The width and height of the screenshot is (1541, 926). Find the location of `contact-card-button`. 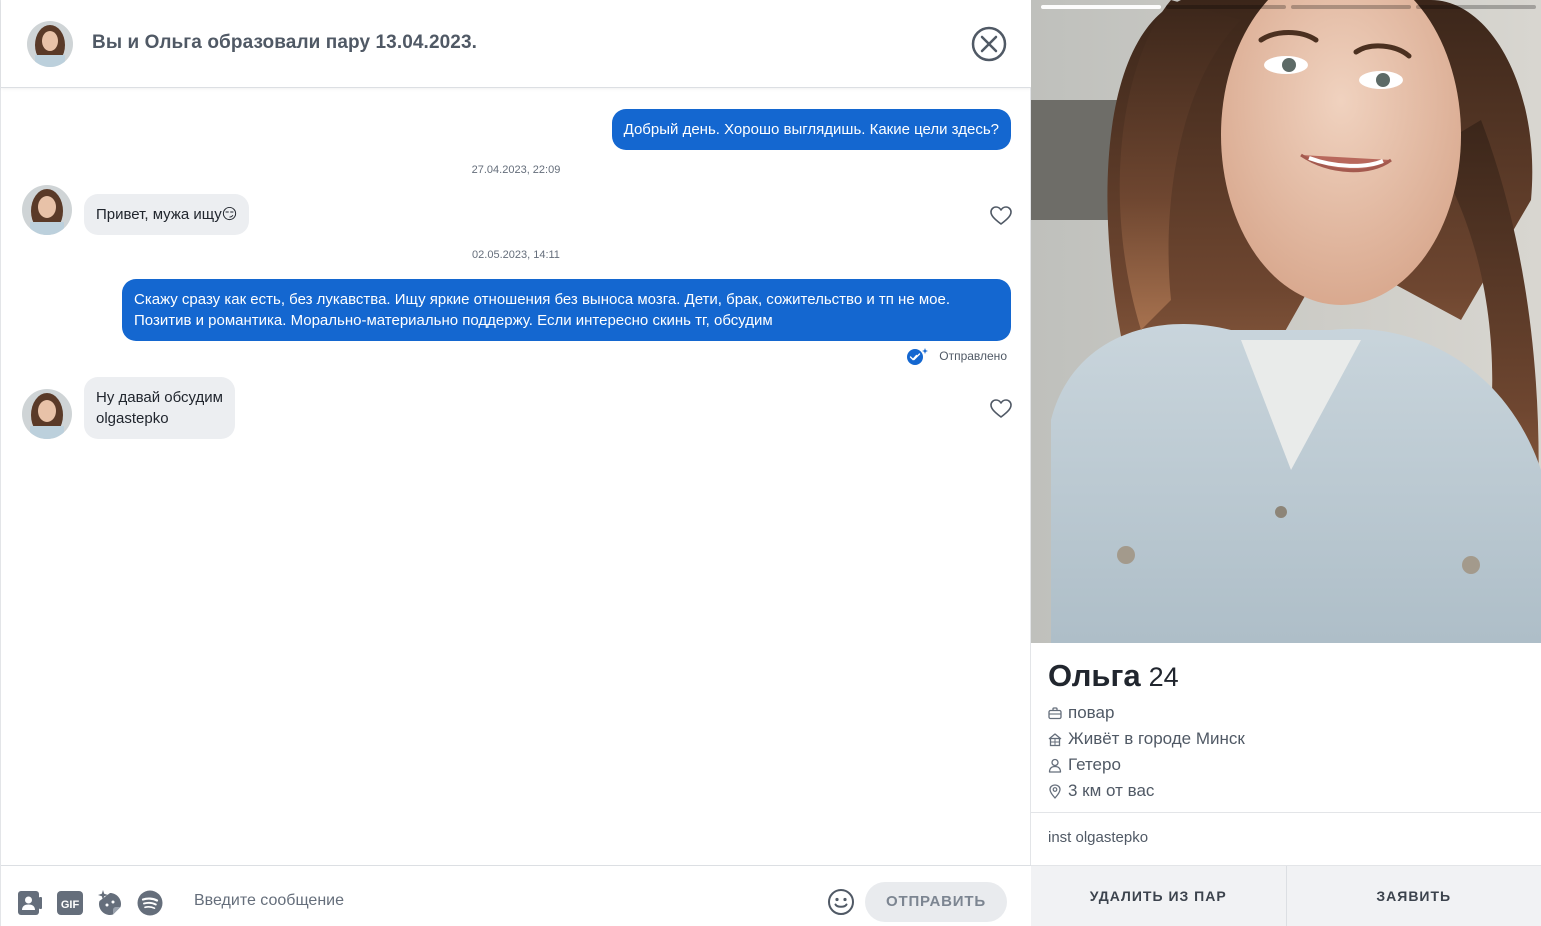

contact-card-button is located at coordinates (30, 903).